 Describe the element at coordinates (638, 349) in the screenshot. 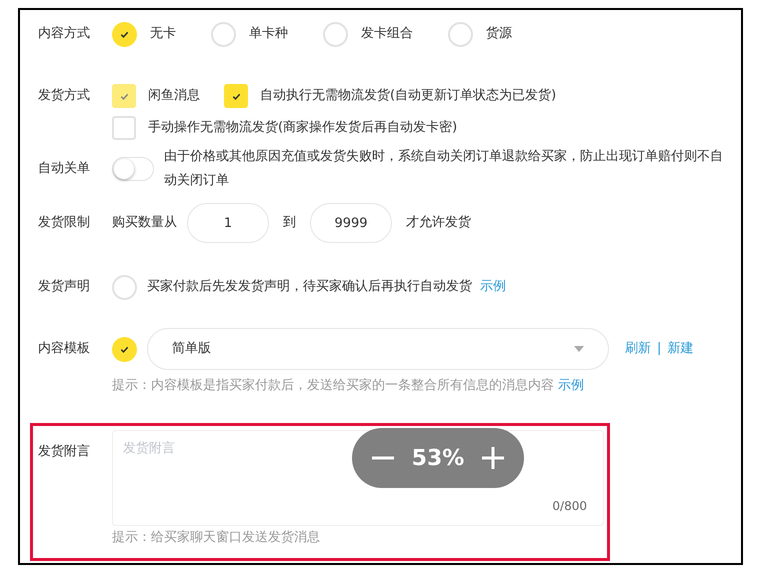

I see `template-link: 刷新` at that location.